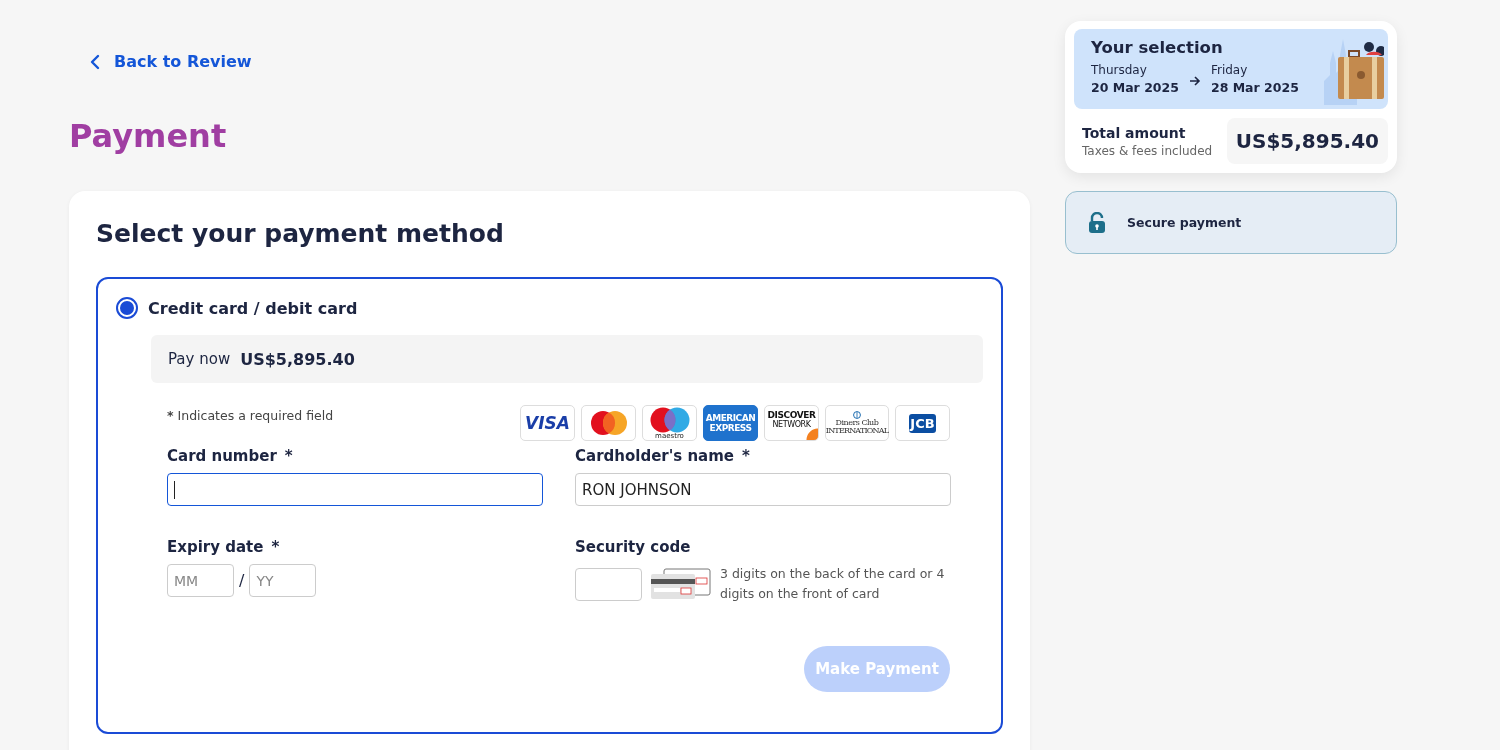 This screenshot has width=1500, height=750. Describe the element at coordinates (857, 423) in the screenshot. I see `diners-club-logo: Diners Club INTERNATIONAL` at that location.